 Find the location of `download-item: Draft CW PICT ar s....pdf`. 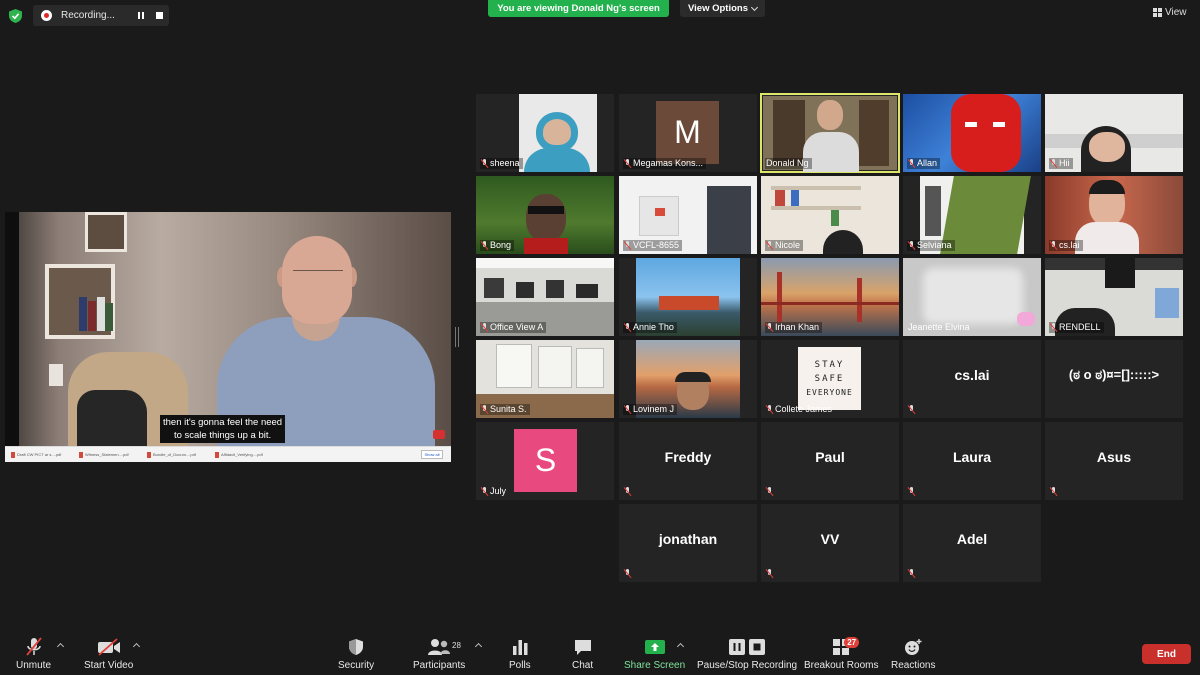

download-item: Draft CW PICT ar s....pdf is located at coordinates (42, 455).